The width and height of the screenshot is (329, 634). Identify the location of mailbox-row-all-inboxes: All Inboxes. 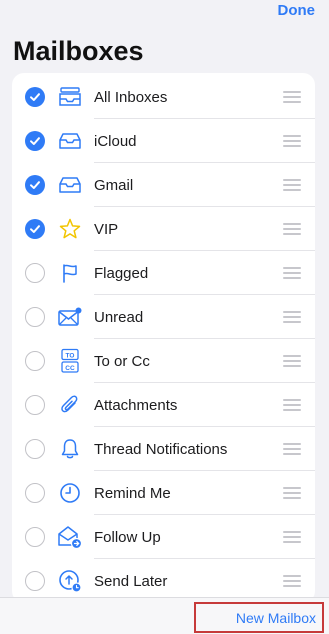
(163, 97).